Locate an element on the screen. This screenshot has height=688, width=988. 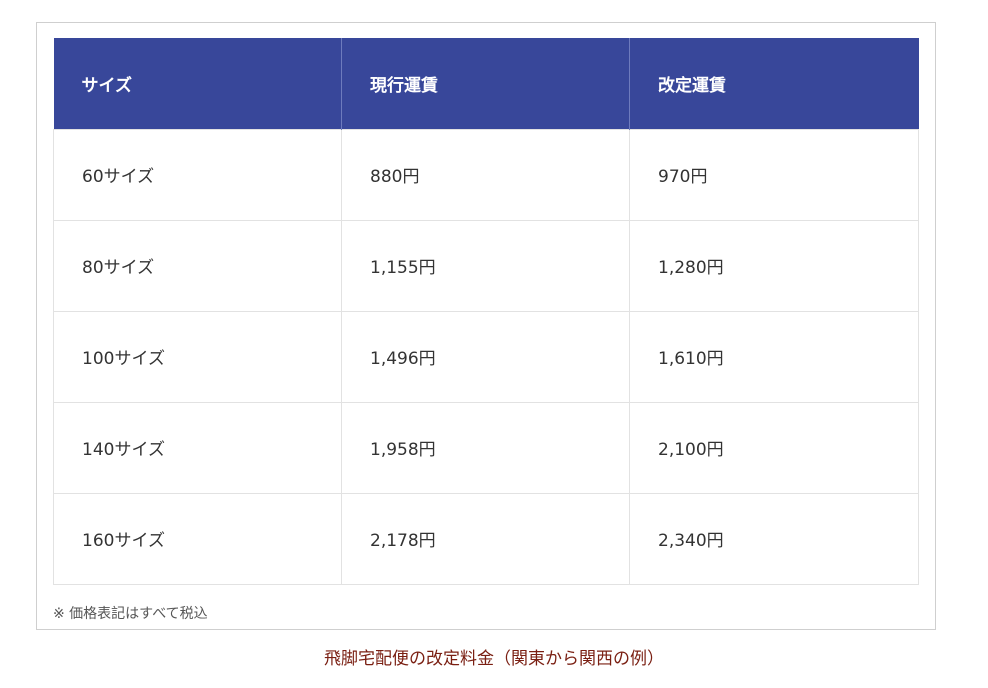
cell-current-fare: 2,178円 is located at coordinates (485, 538).